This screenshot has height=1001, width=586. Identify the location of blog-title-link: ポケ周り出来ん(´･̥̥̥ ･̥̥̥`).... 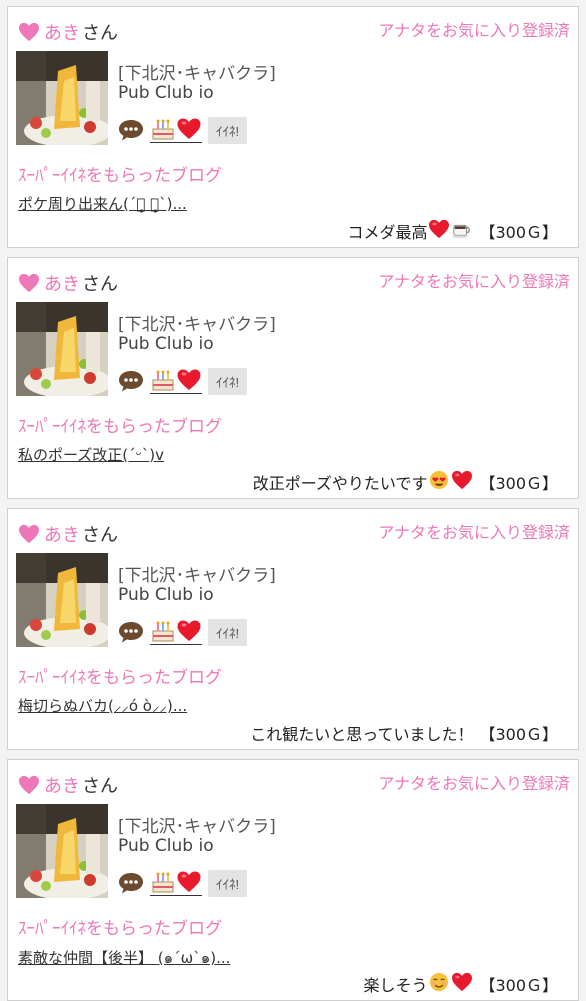
(102, 203).